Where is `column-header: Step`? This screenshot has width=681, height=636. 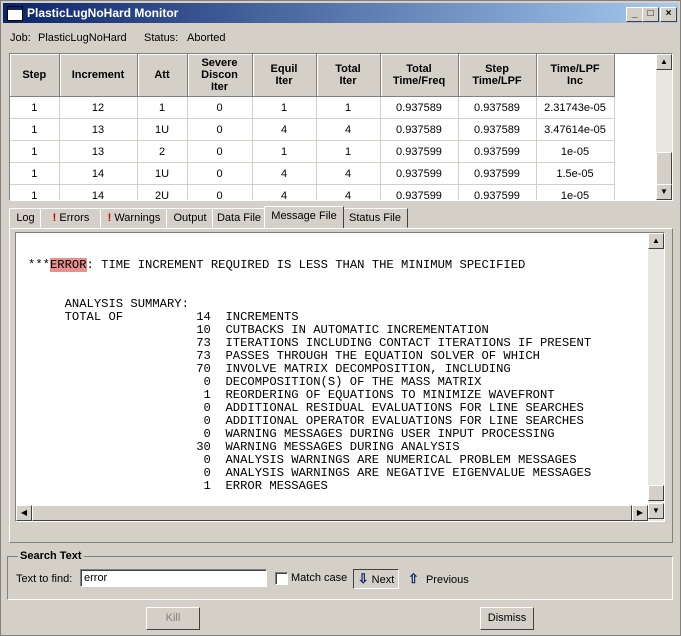
column-header: Step is located at coordinates (35, 75).